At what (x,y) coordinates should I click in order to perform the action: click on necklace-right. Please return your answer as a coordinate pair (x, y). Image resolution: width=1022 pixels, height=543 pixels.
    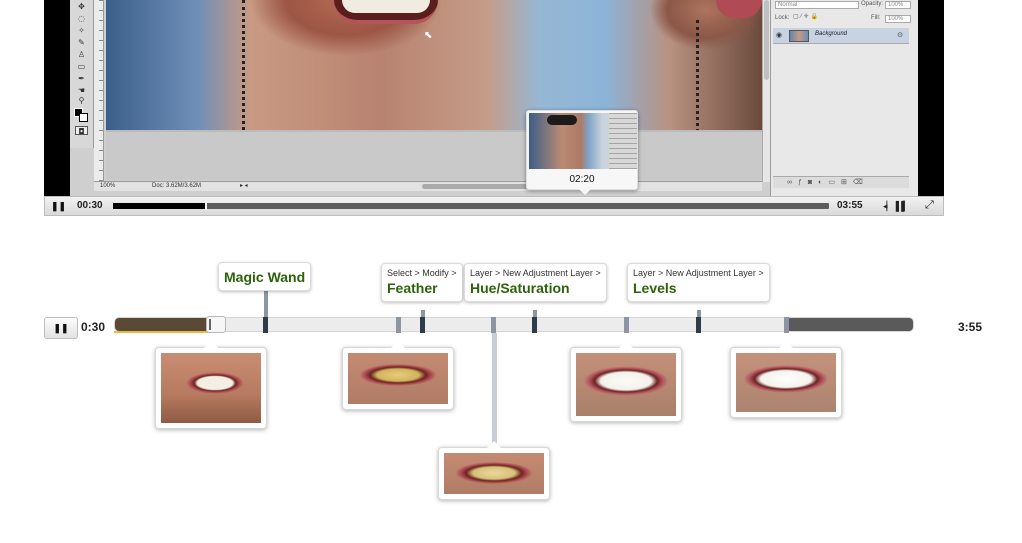
    Looking at the image, I should click on (701, 75).